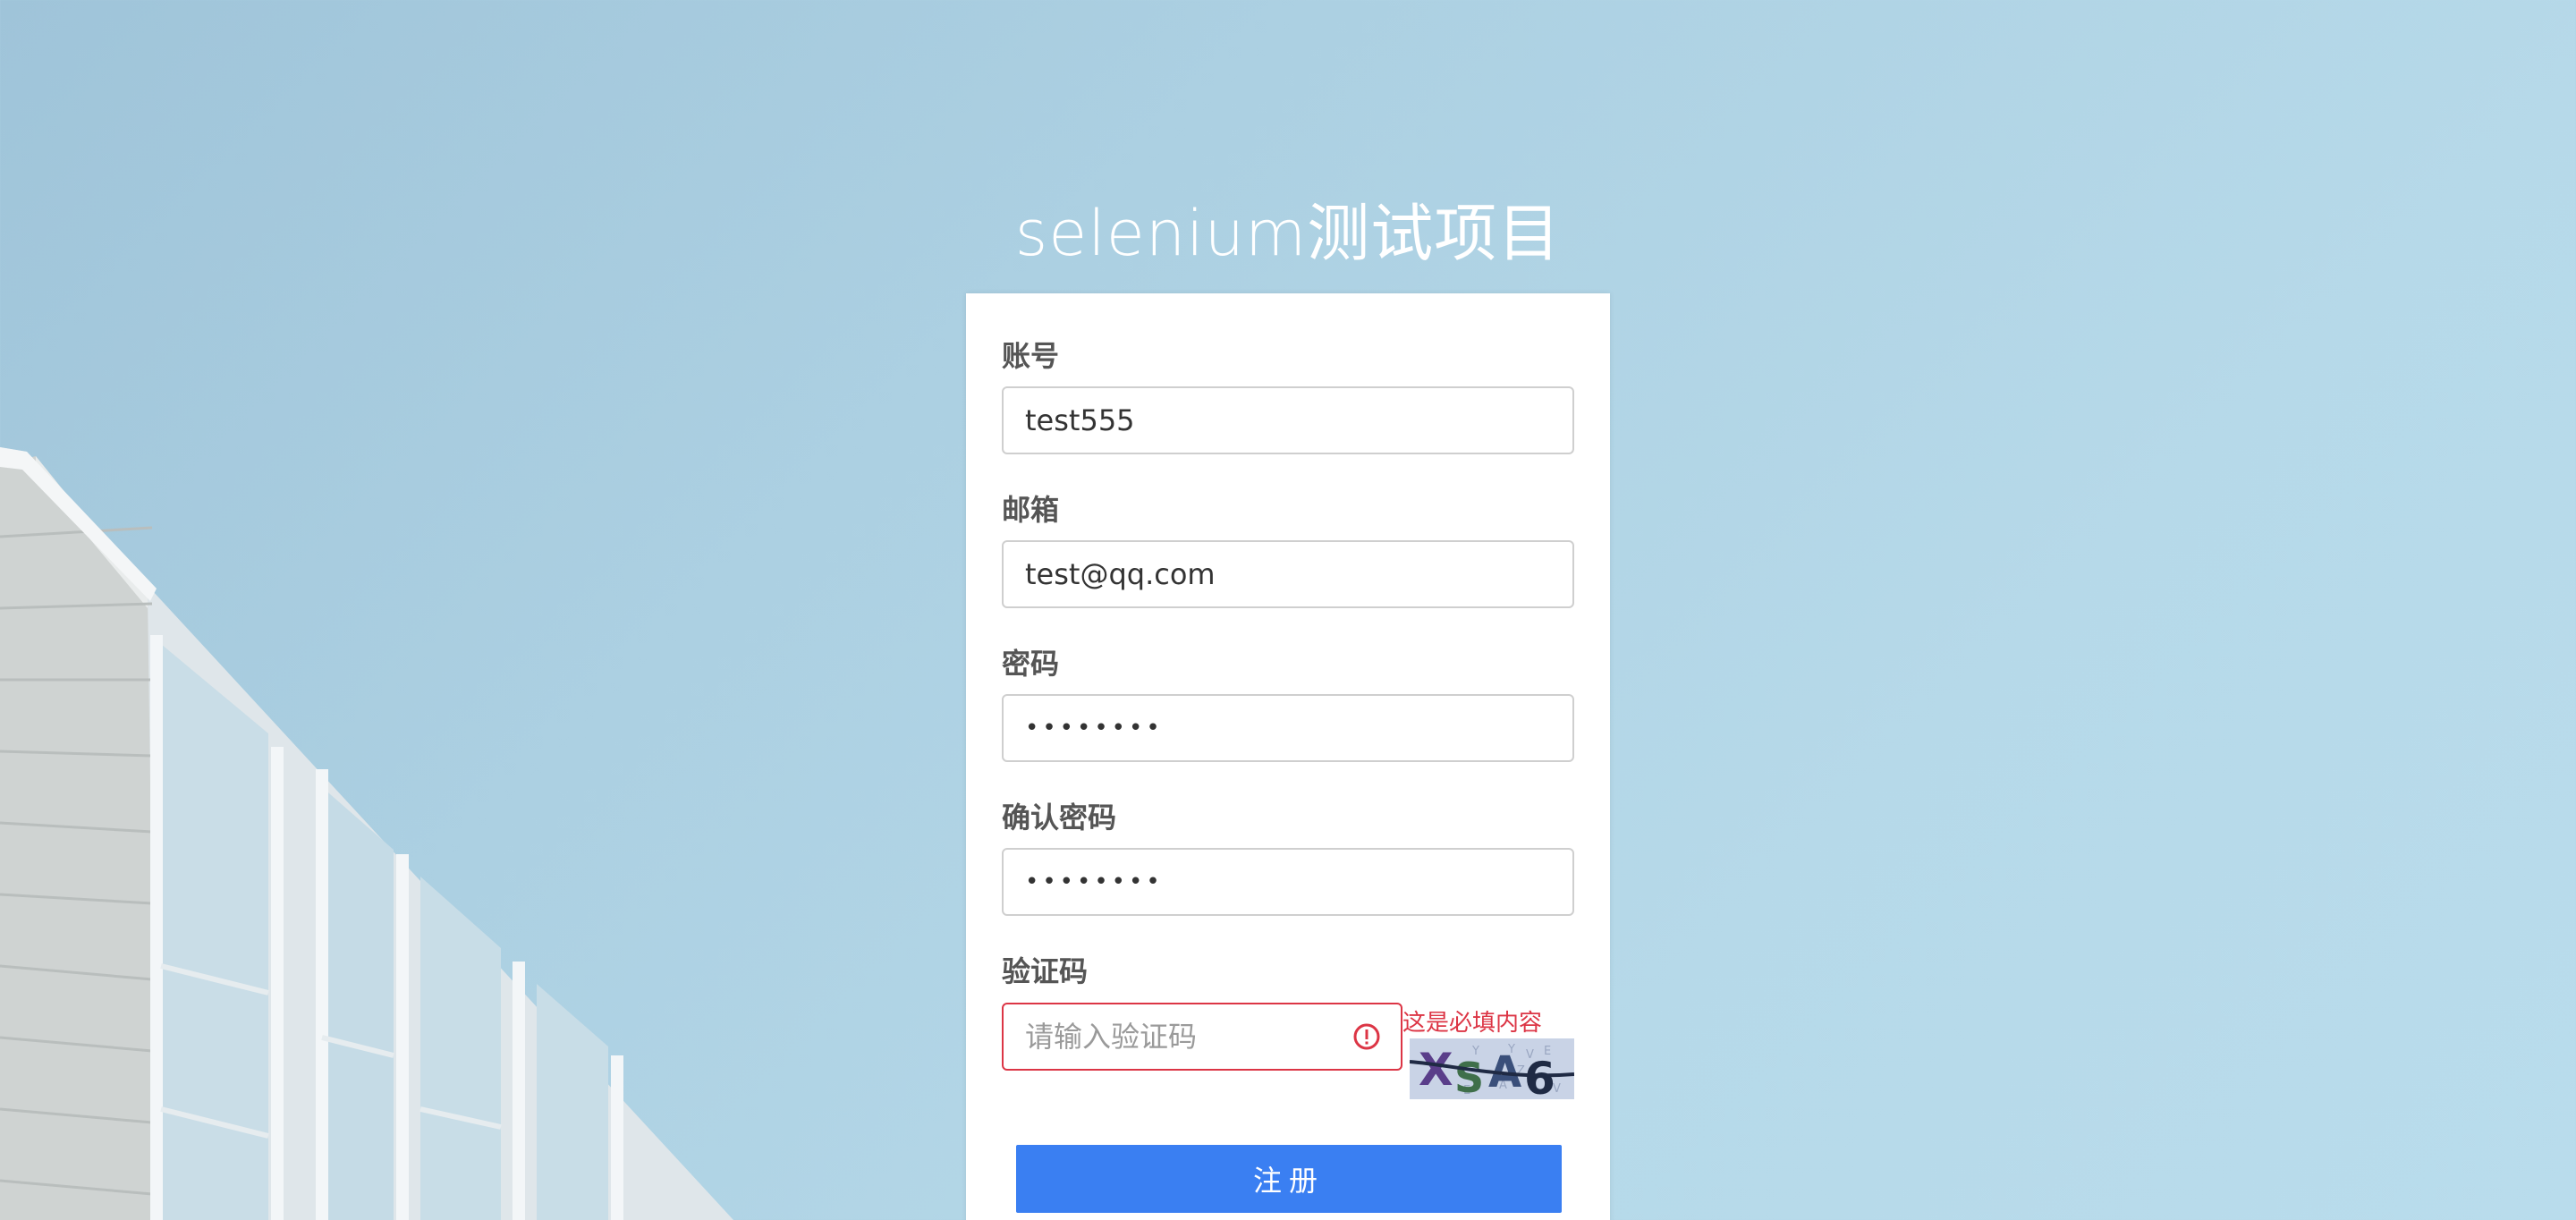  Describe the element at coordinates (1289, 1179) in the screenshot. I see `register-button: 注册` at that location.